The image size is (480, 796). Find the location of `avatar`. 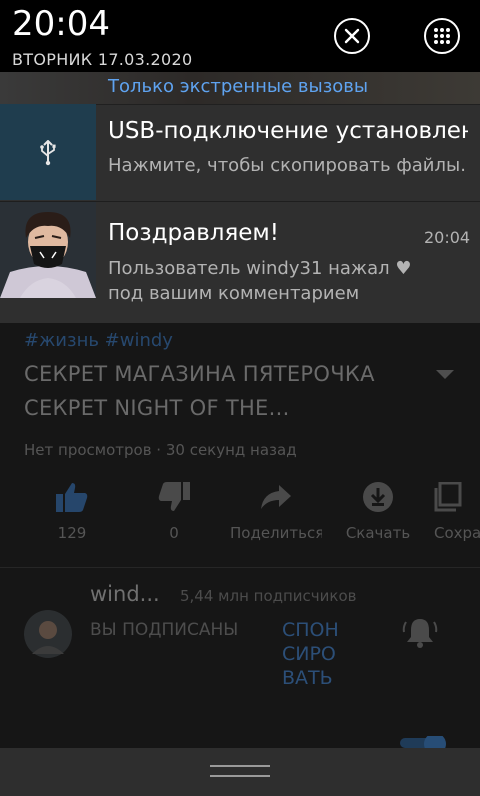

avatar is located at coordinates (48, 250).